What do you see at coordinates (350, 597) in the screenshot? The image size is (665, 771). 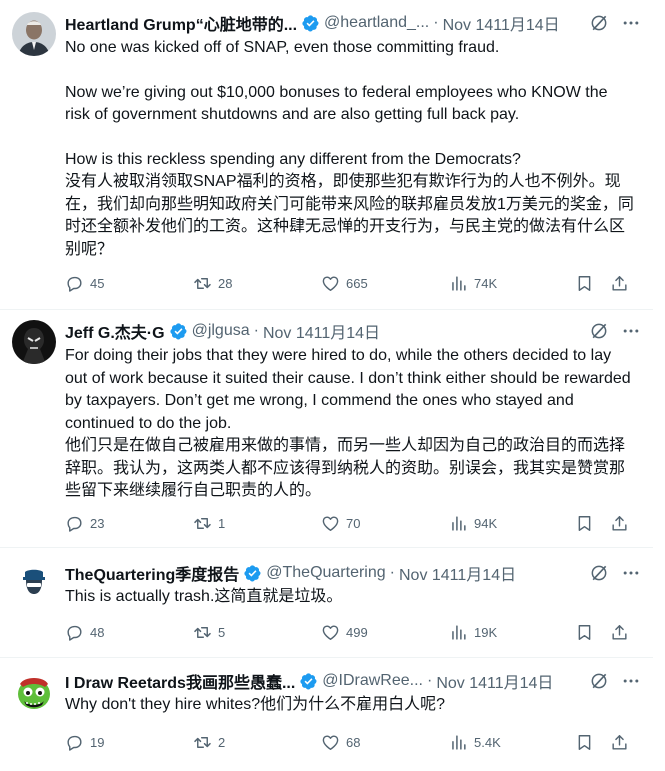 I see `post-text: This is actually trash.这简直就是垃圾。` at bounding box center [350, 597].